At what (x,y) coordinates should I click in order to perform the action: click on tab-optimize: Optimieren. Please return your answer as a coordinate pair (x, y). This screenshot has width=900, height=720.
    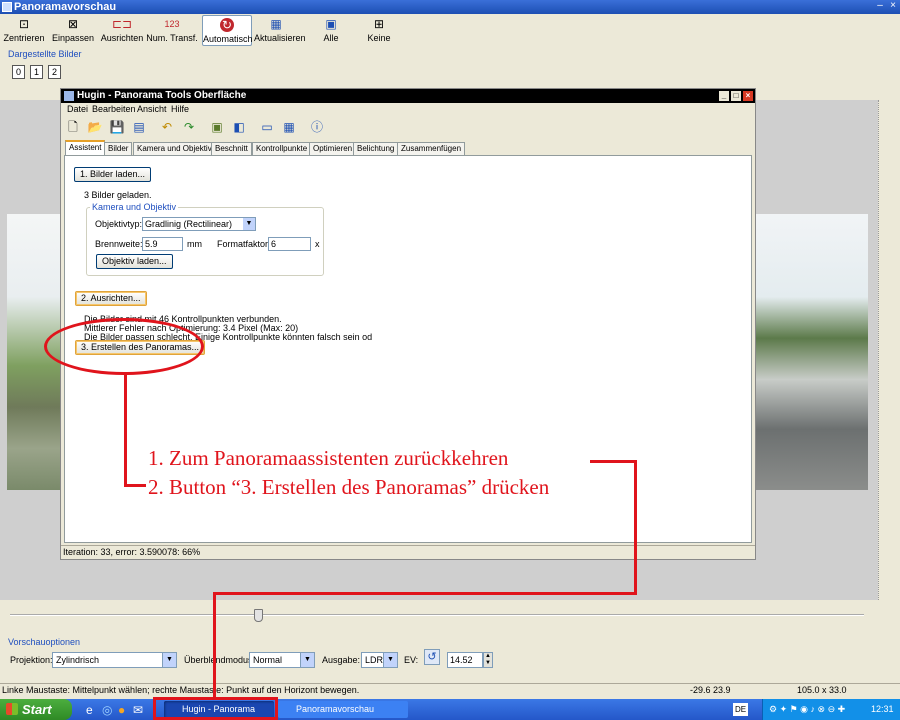
    Looking at the image, I should click on (333, 148).